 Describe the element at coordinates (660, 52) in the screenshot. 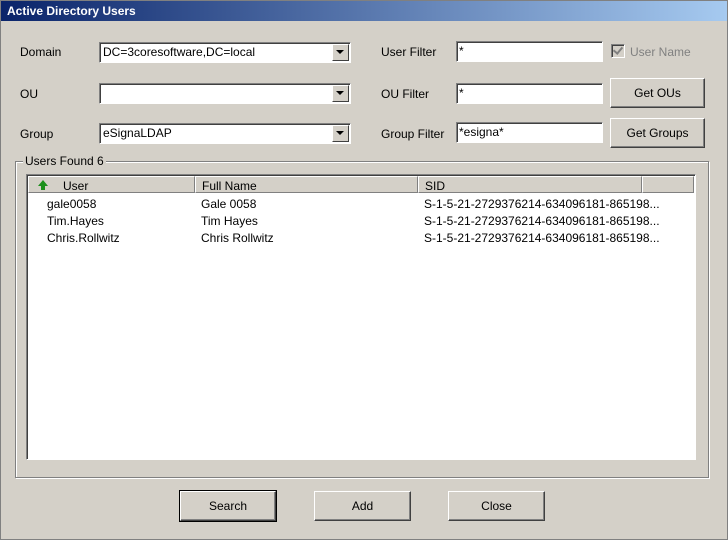

I see `user-name-checkbox-label: User Name` at that location.